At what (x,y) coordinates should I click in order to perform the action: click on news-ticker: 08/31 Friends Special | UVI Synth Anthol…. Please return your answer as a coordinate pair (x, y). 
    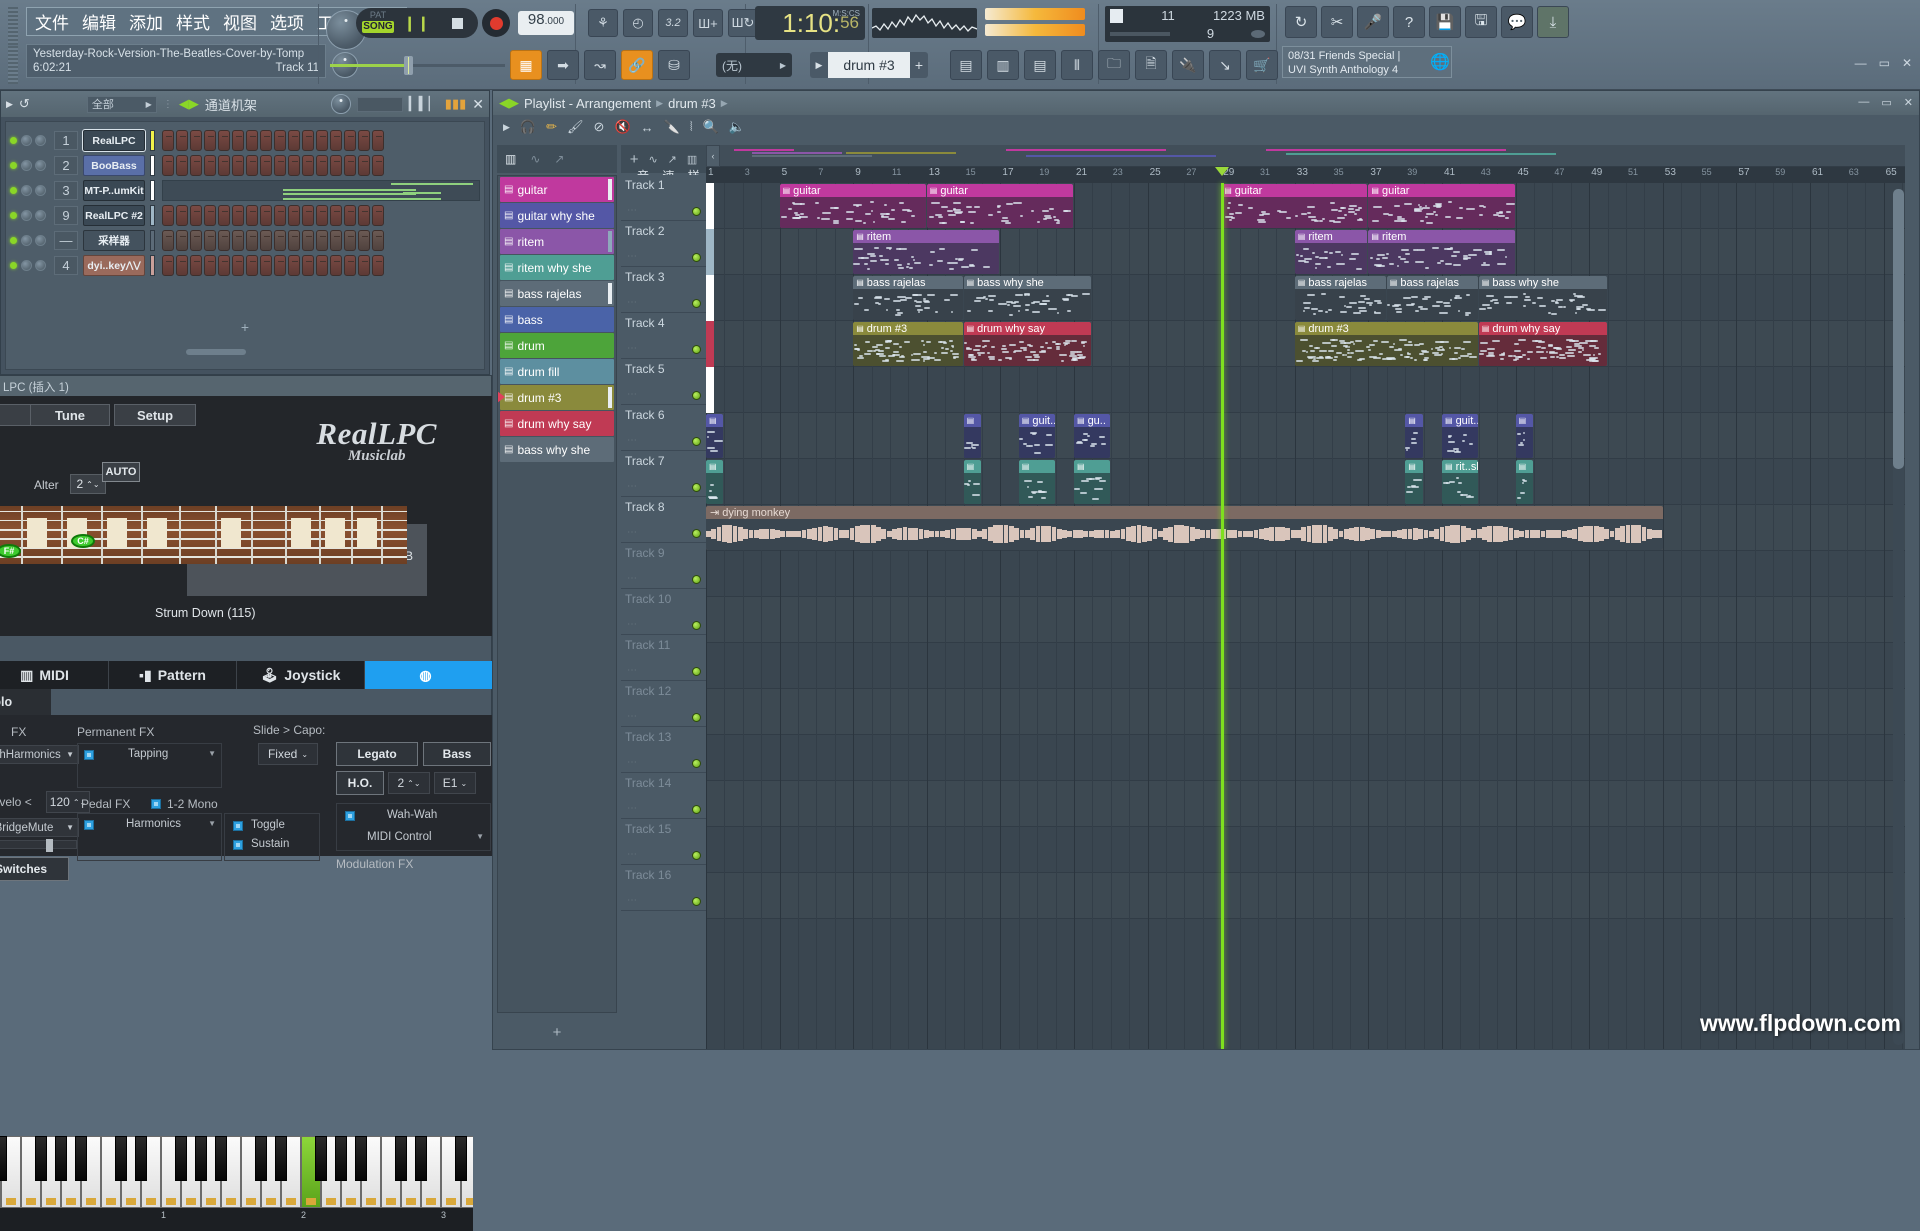
    Looking at the image, I should click on (1367, 62).